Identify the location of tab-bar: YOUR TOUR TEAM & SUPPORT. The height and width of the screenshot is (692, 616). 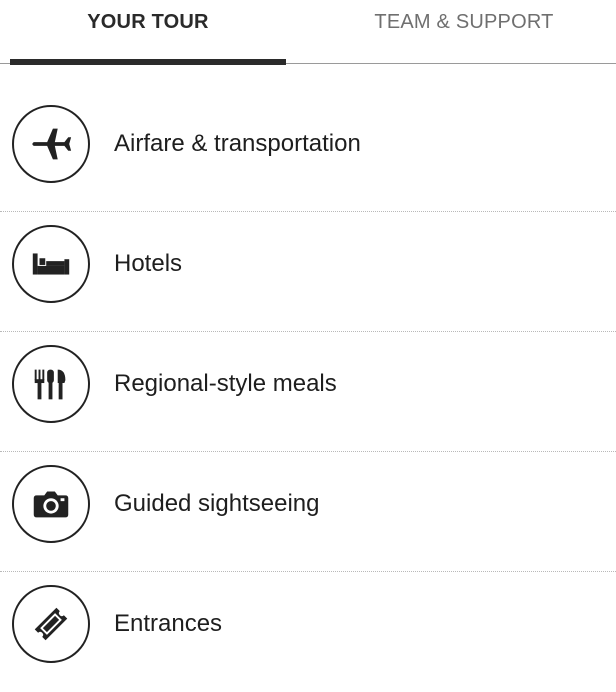
(308, 33).